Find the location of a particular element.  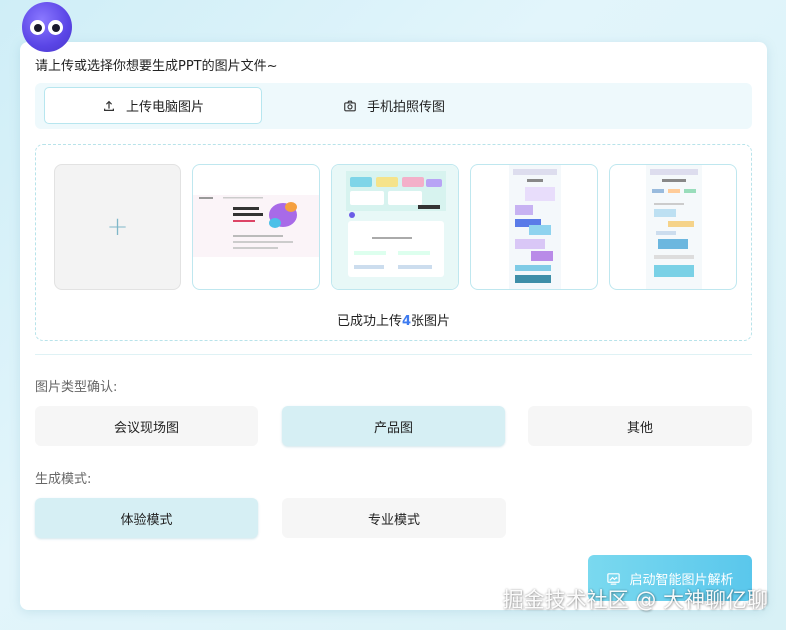

mode-option-experience: 体验模式 is located at coordinates (146, 518).